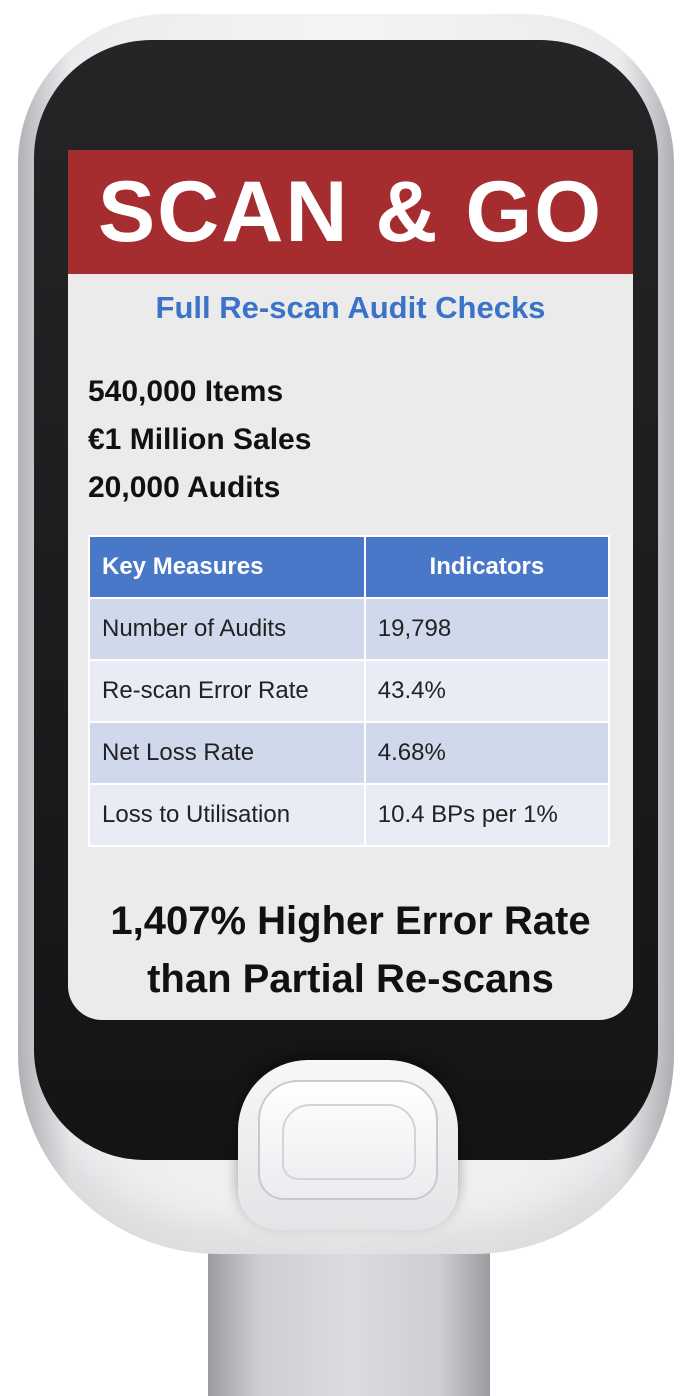 Image resolution: width=692 pixels, height=1396 pixels. Describe the element at coordinates (349, 1313) in the screenshot. I see `device-stand` at that location.